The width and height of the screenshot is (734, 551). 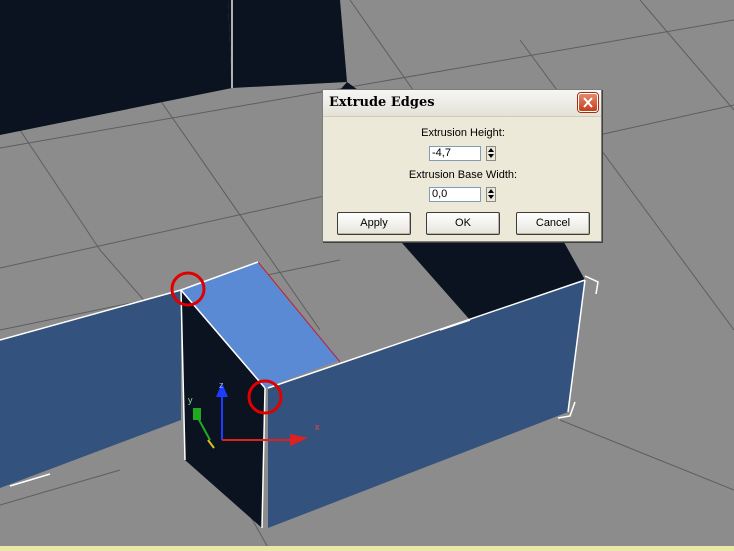 I want to click on extrusion-height-spinner, so click(x=491, y=153).